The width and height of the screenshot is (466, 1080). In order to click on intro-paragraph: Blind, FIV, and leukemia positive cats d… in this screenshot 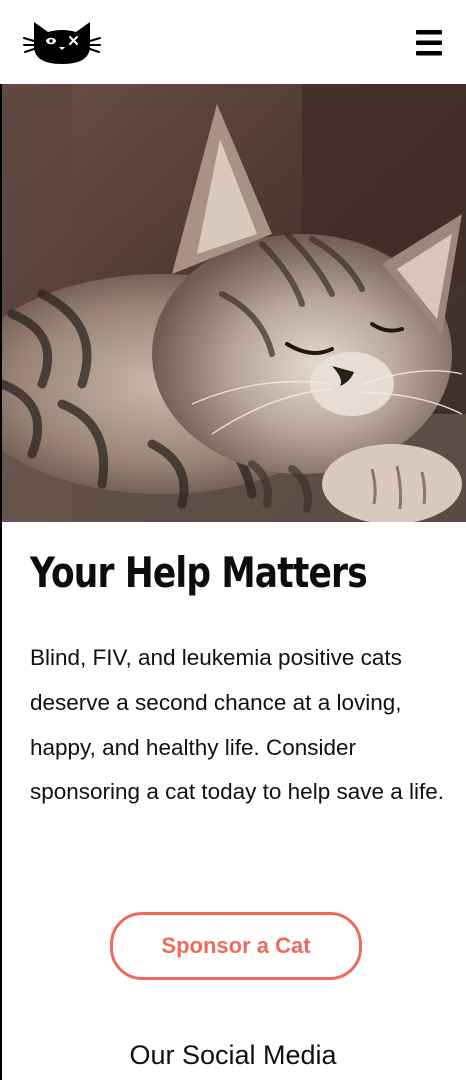, I will do `click(237, 725)`.